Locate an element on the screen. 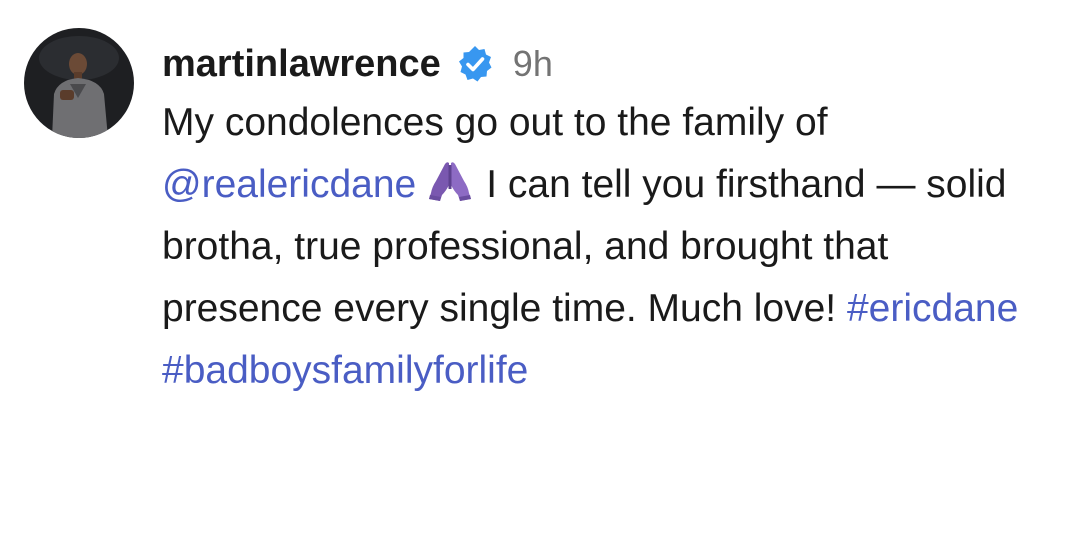 This screenshot has height=537, width=1074. avatar-photo is located at coordinates (79, 83).